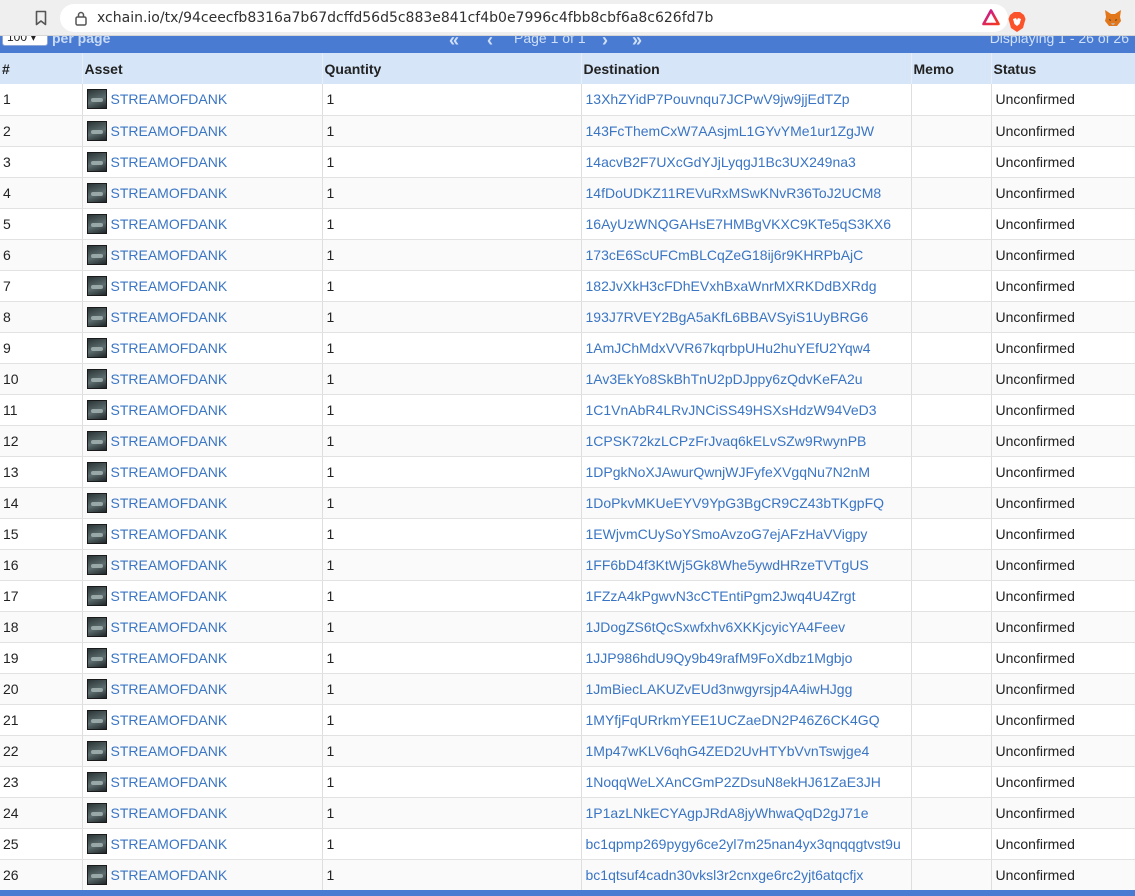  What do you see at coordinates (452, 68) in the screenshot?
I see `column-header-quantity: Quantity` at bounding box center [452, 68].